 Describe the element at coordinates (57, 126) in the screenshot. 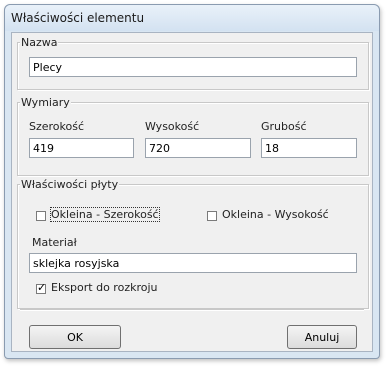

I see `width-label: Szerokość` at that location.